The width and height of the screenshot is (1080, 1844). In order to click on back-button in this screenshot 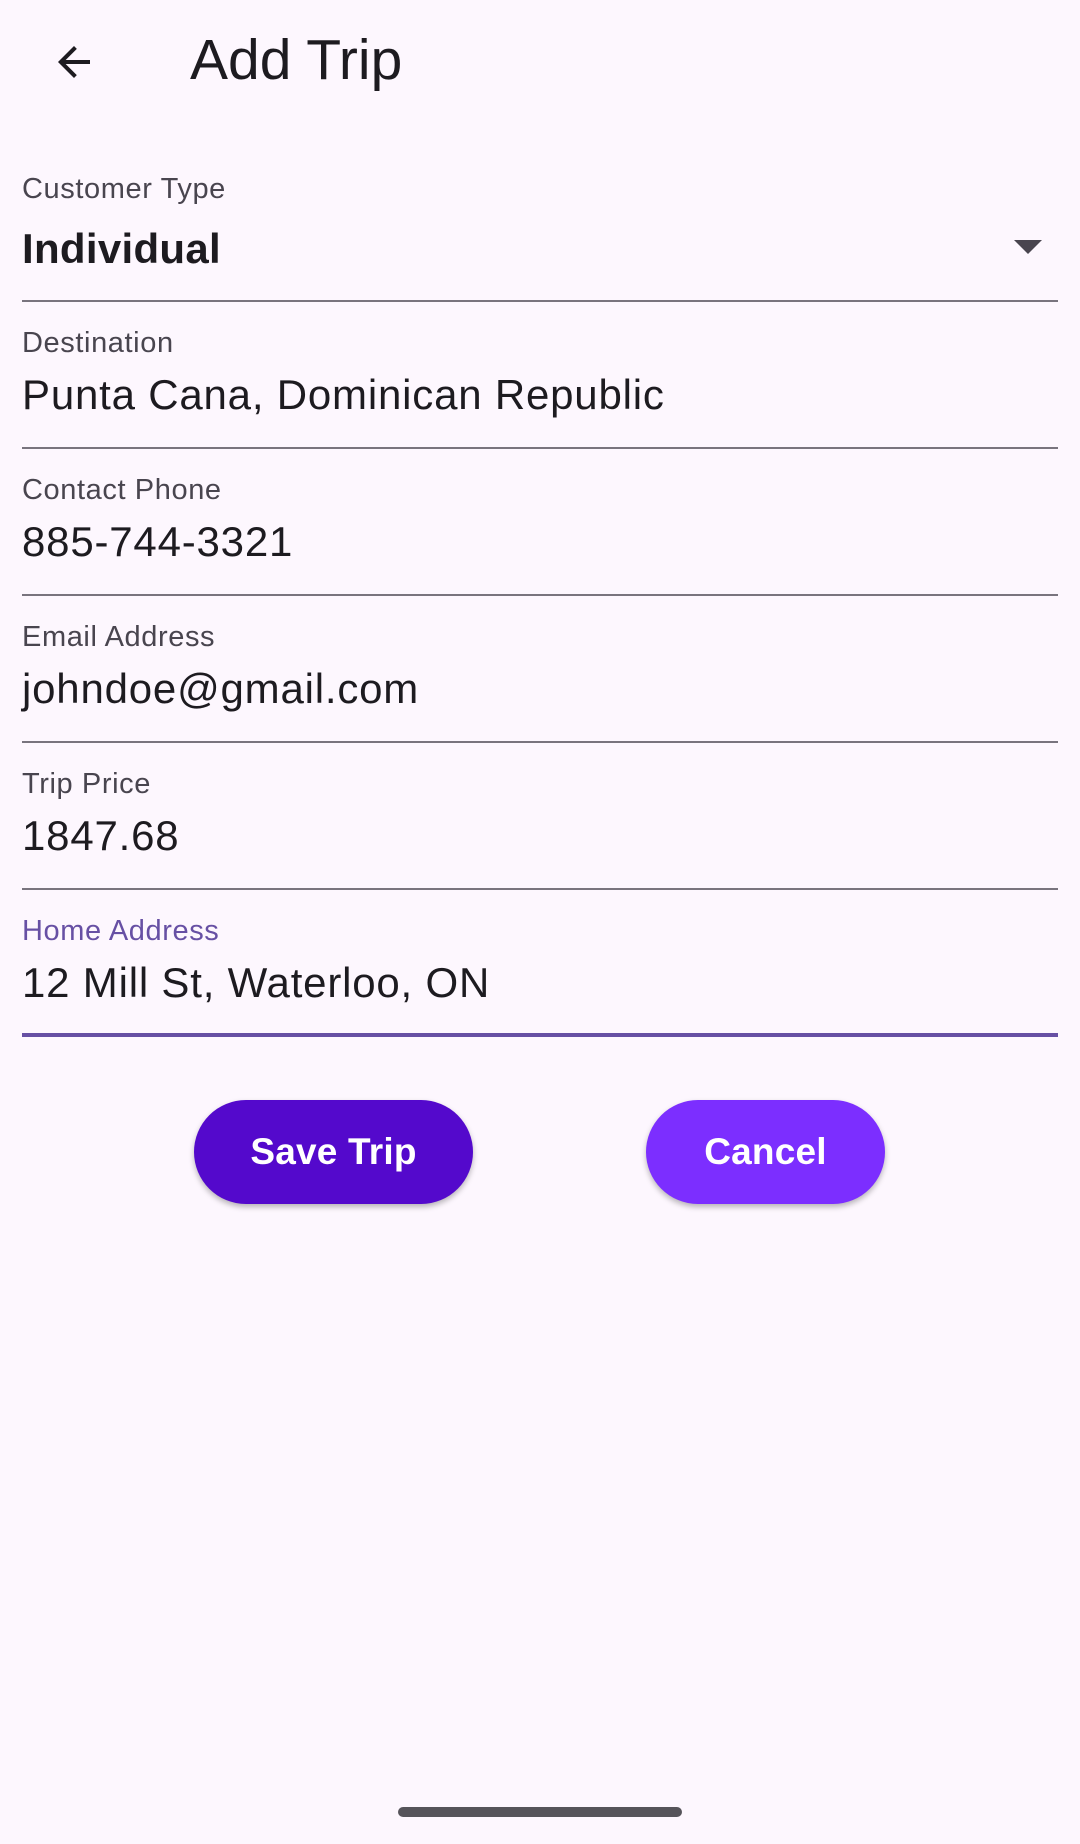, I will do `click(74, 62)`.